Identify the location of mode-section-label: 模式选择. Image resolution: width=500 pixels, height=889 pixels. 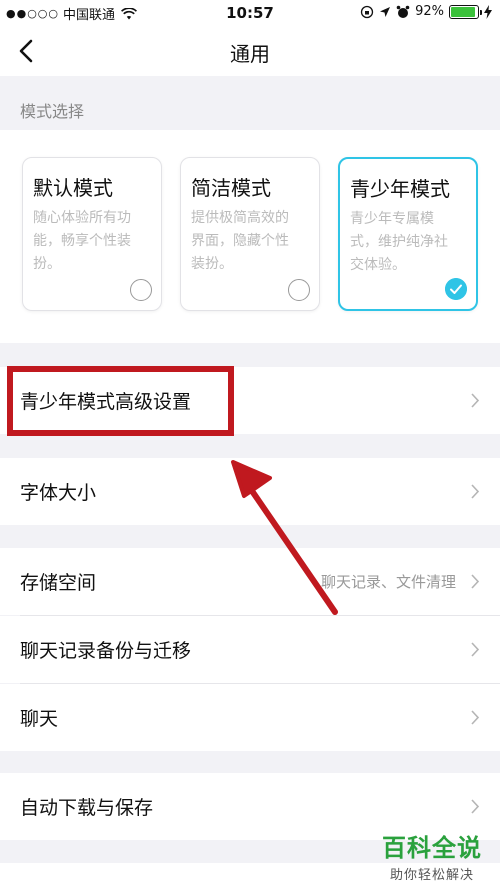
(52, 111).